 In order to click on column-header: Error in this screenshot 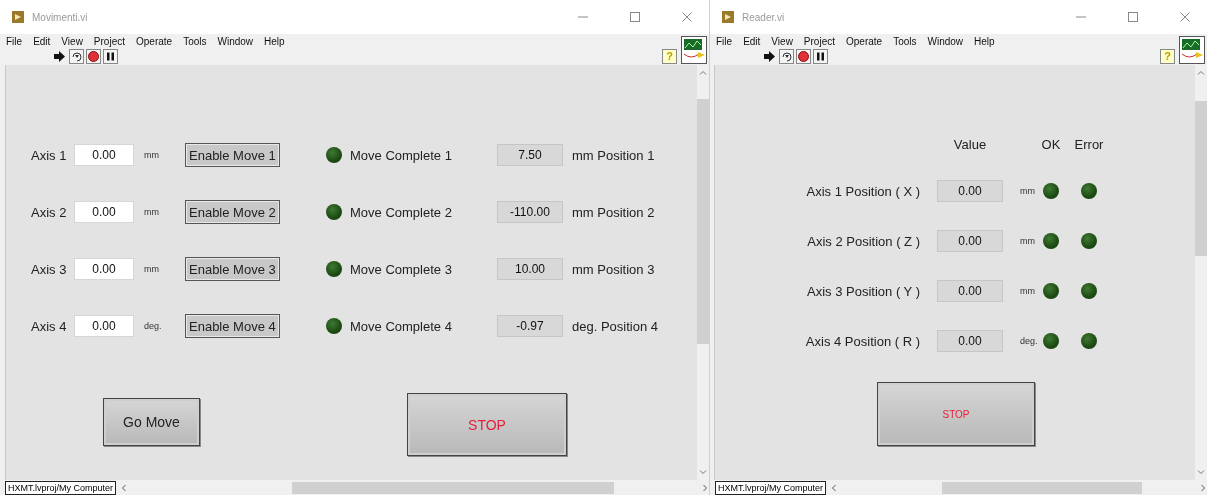, I will do `click(1089, 144)`.